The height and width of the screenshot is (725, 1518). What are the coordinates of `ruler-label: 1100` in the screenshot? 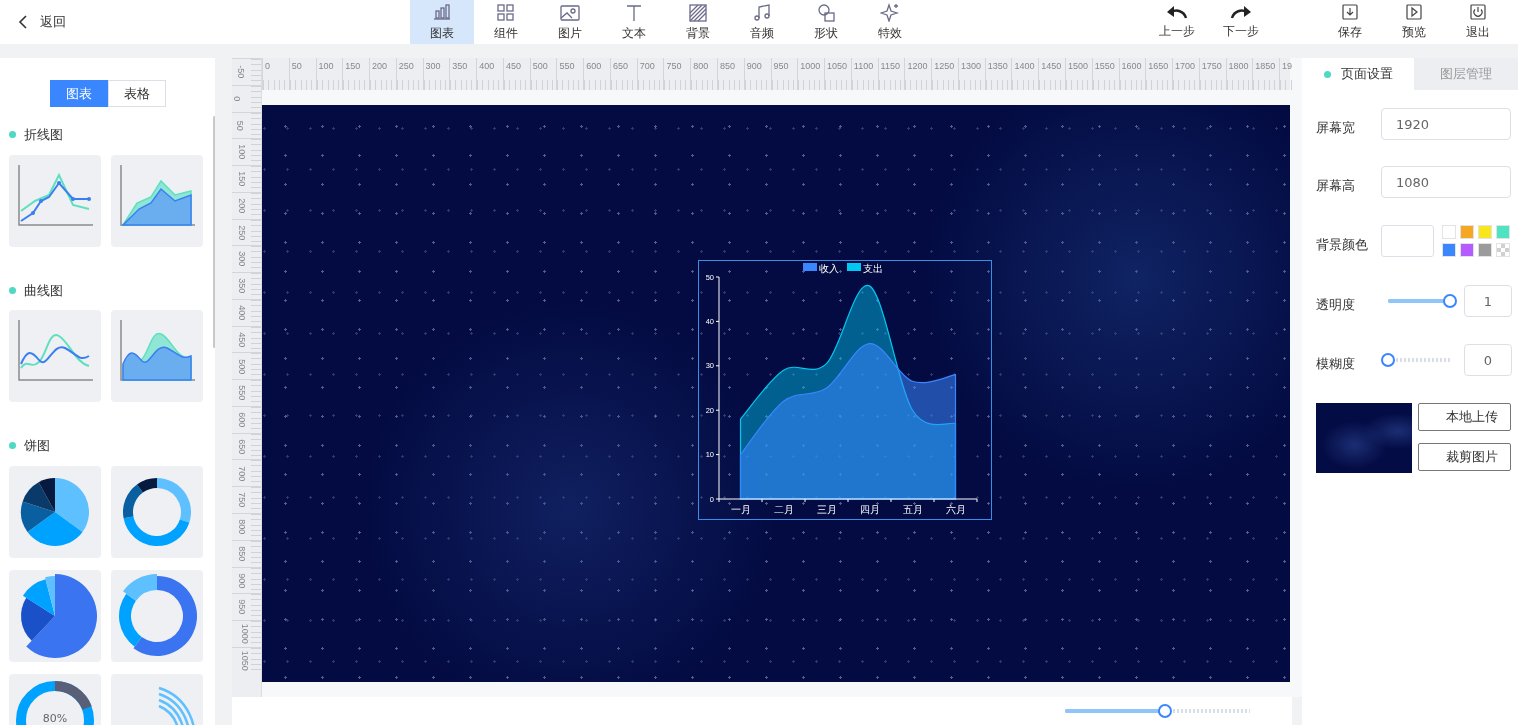 It's located at (863, 66).